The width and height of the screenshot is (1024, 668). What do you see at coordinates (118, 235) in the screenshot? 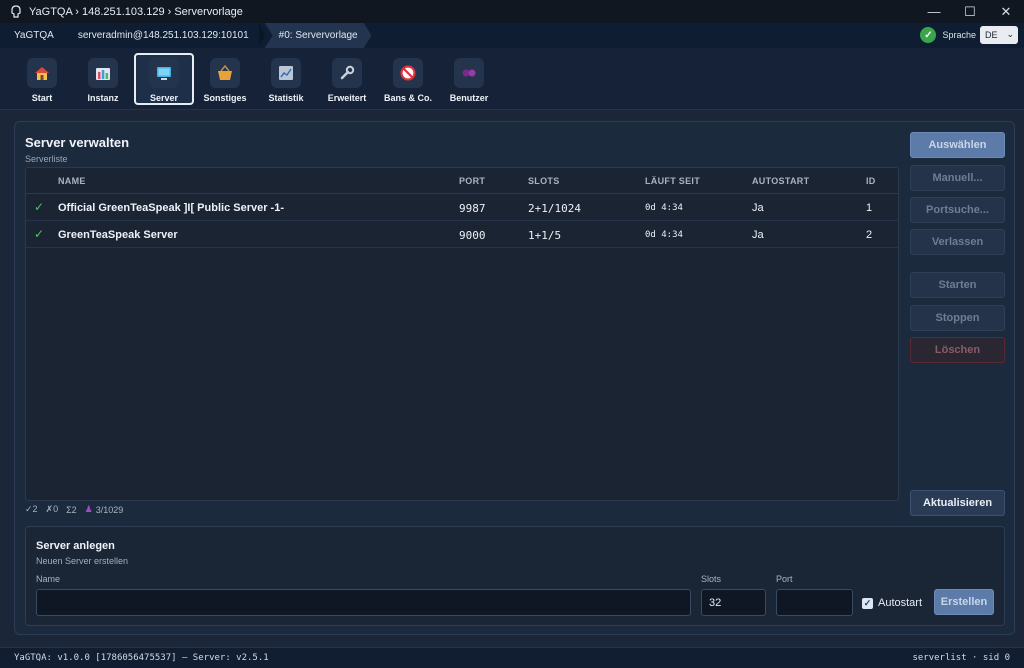
I see `cell-name: GreenTeaSpeak Server` at bounding box center [118, 235].